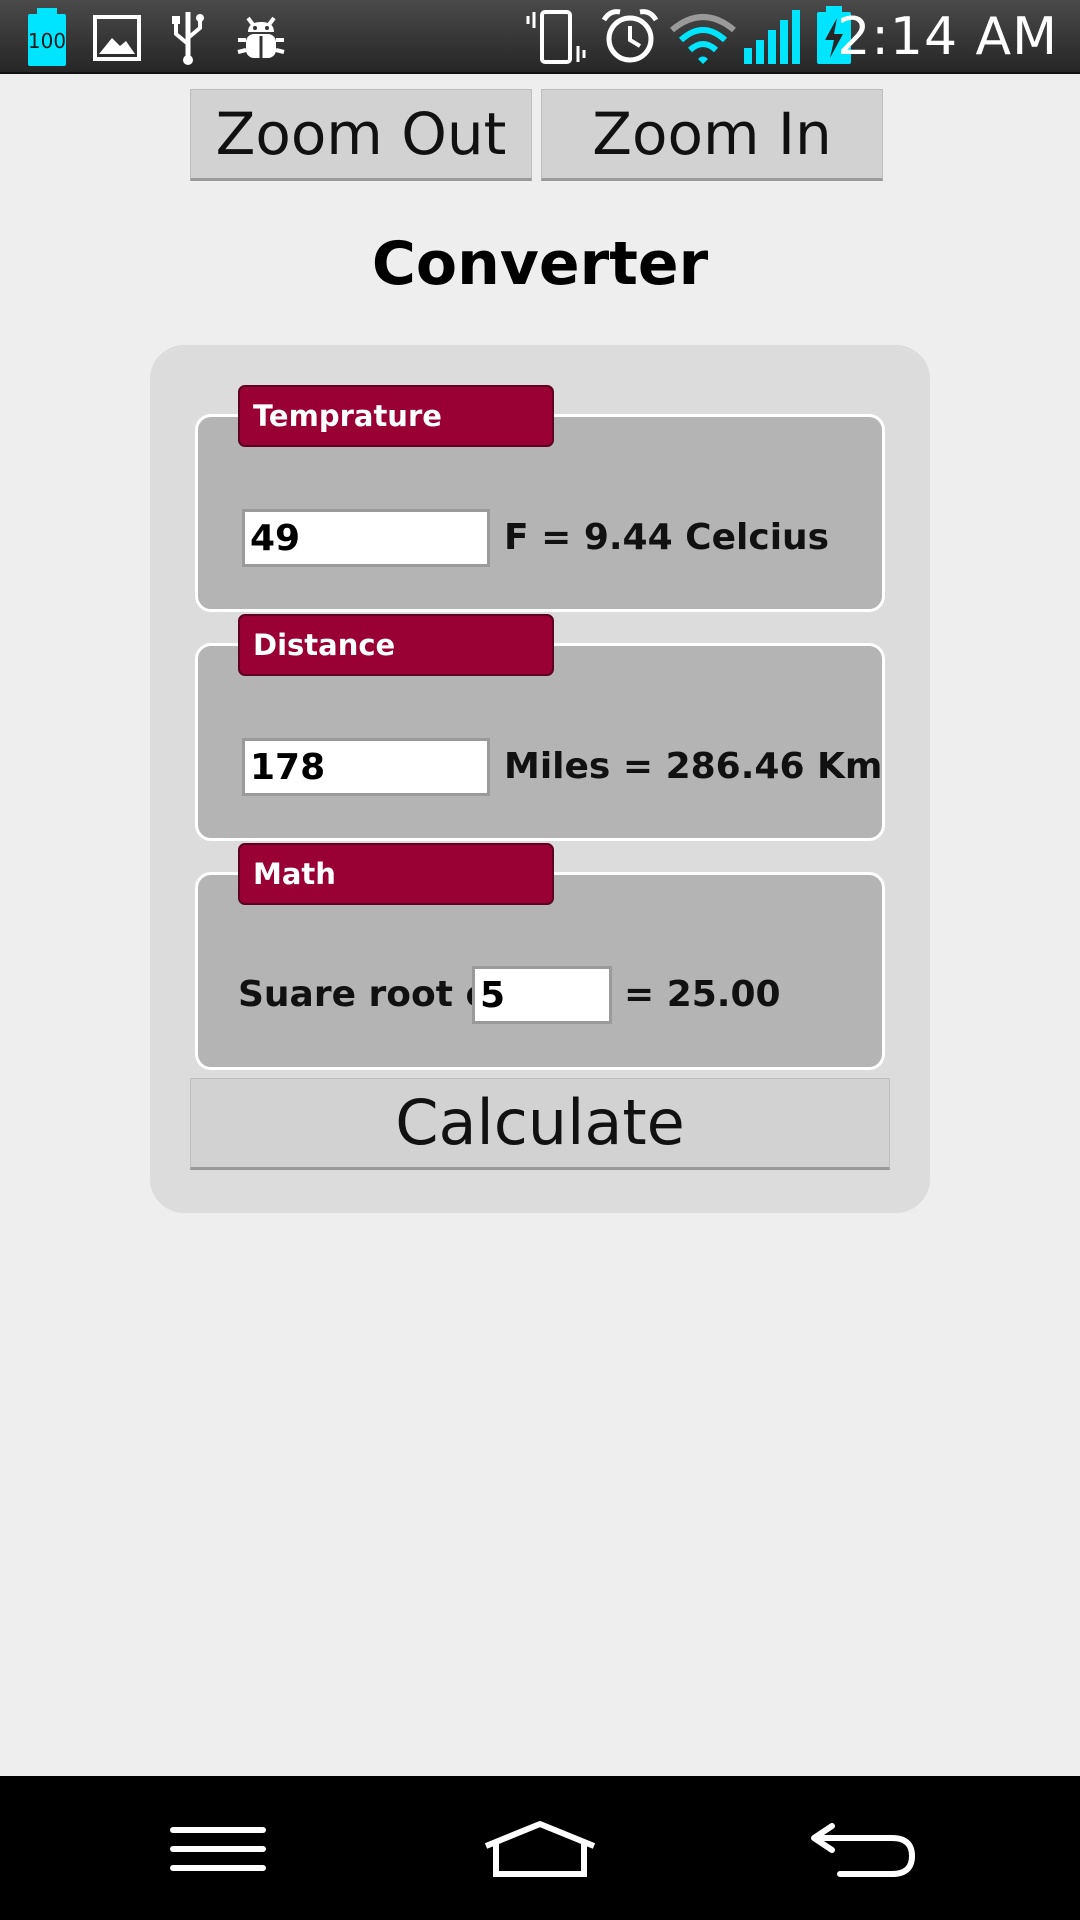  Describe the element at coordinates (361, 135) in the screenshot. I see `zoom-out-button: Zoom Out` at that location.